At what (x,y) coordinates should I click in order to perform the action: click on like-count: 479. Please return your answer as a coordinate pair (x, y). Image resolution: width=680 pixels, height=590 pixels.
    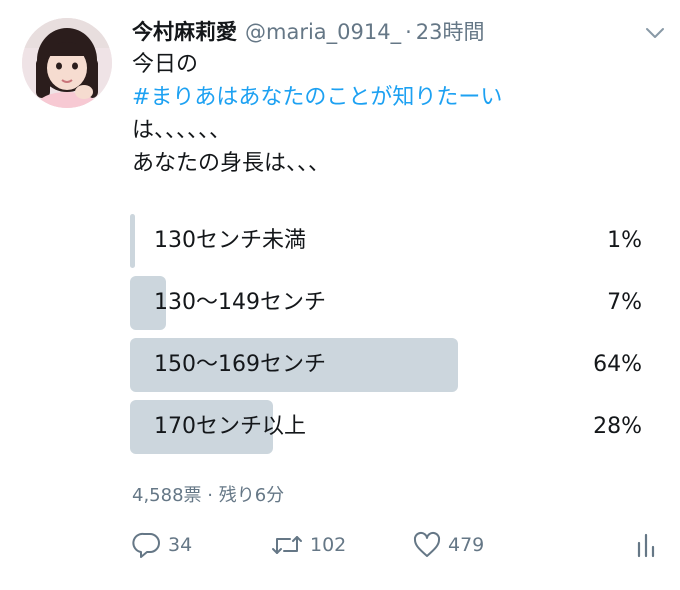
    Looking at the image, I should click on (466, 545).